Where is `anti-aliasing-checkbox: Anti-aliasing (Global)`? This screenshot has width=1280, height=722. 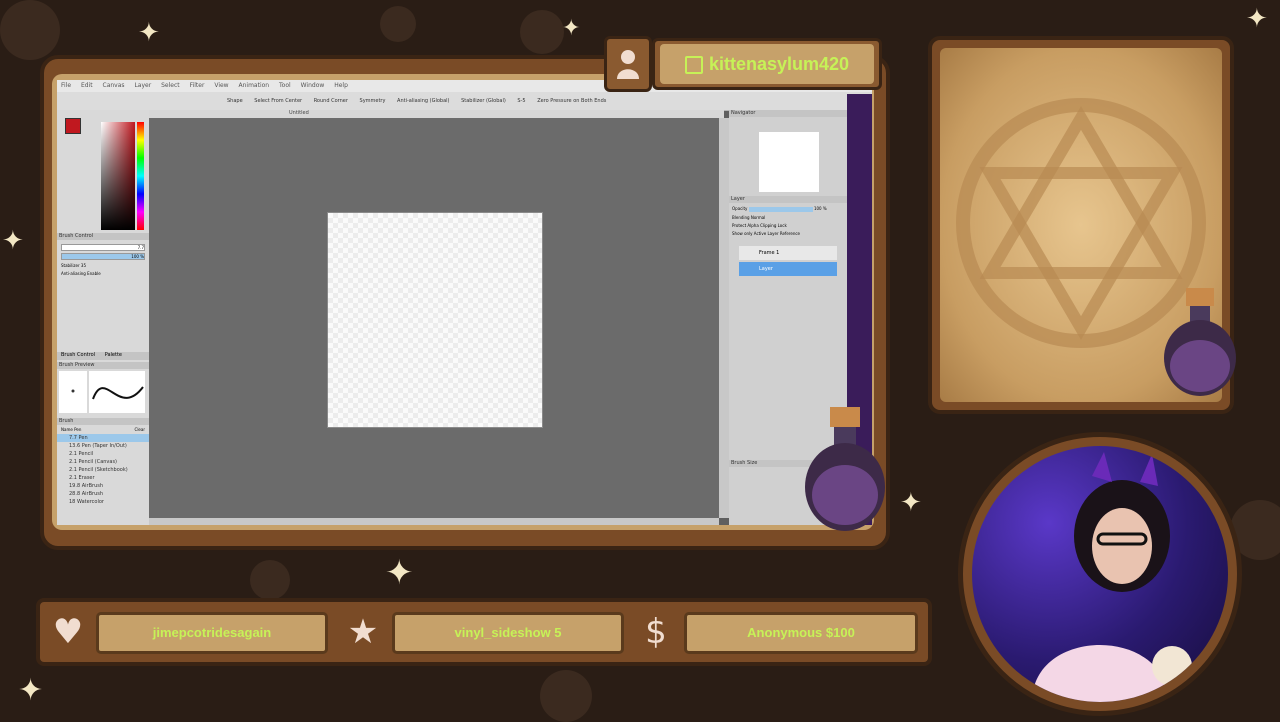
anti-aliasing-checkbox: Anti-aliasing (Global) is located at coordinates (423, 101).